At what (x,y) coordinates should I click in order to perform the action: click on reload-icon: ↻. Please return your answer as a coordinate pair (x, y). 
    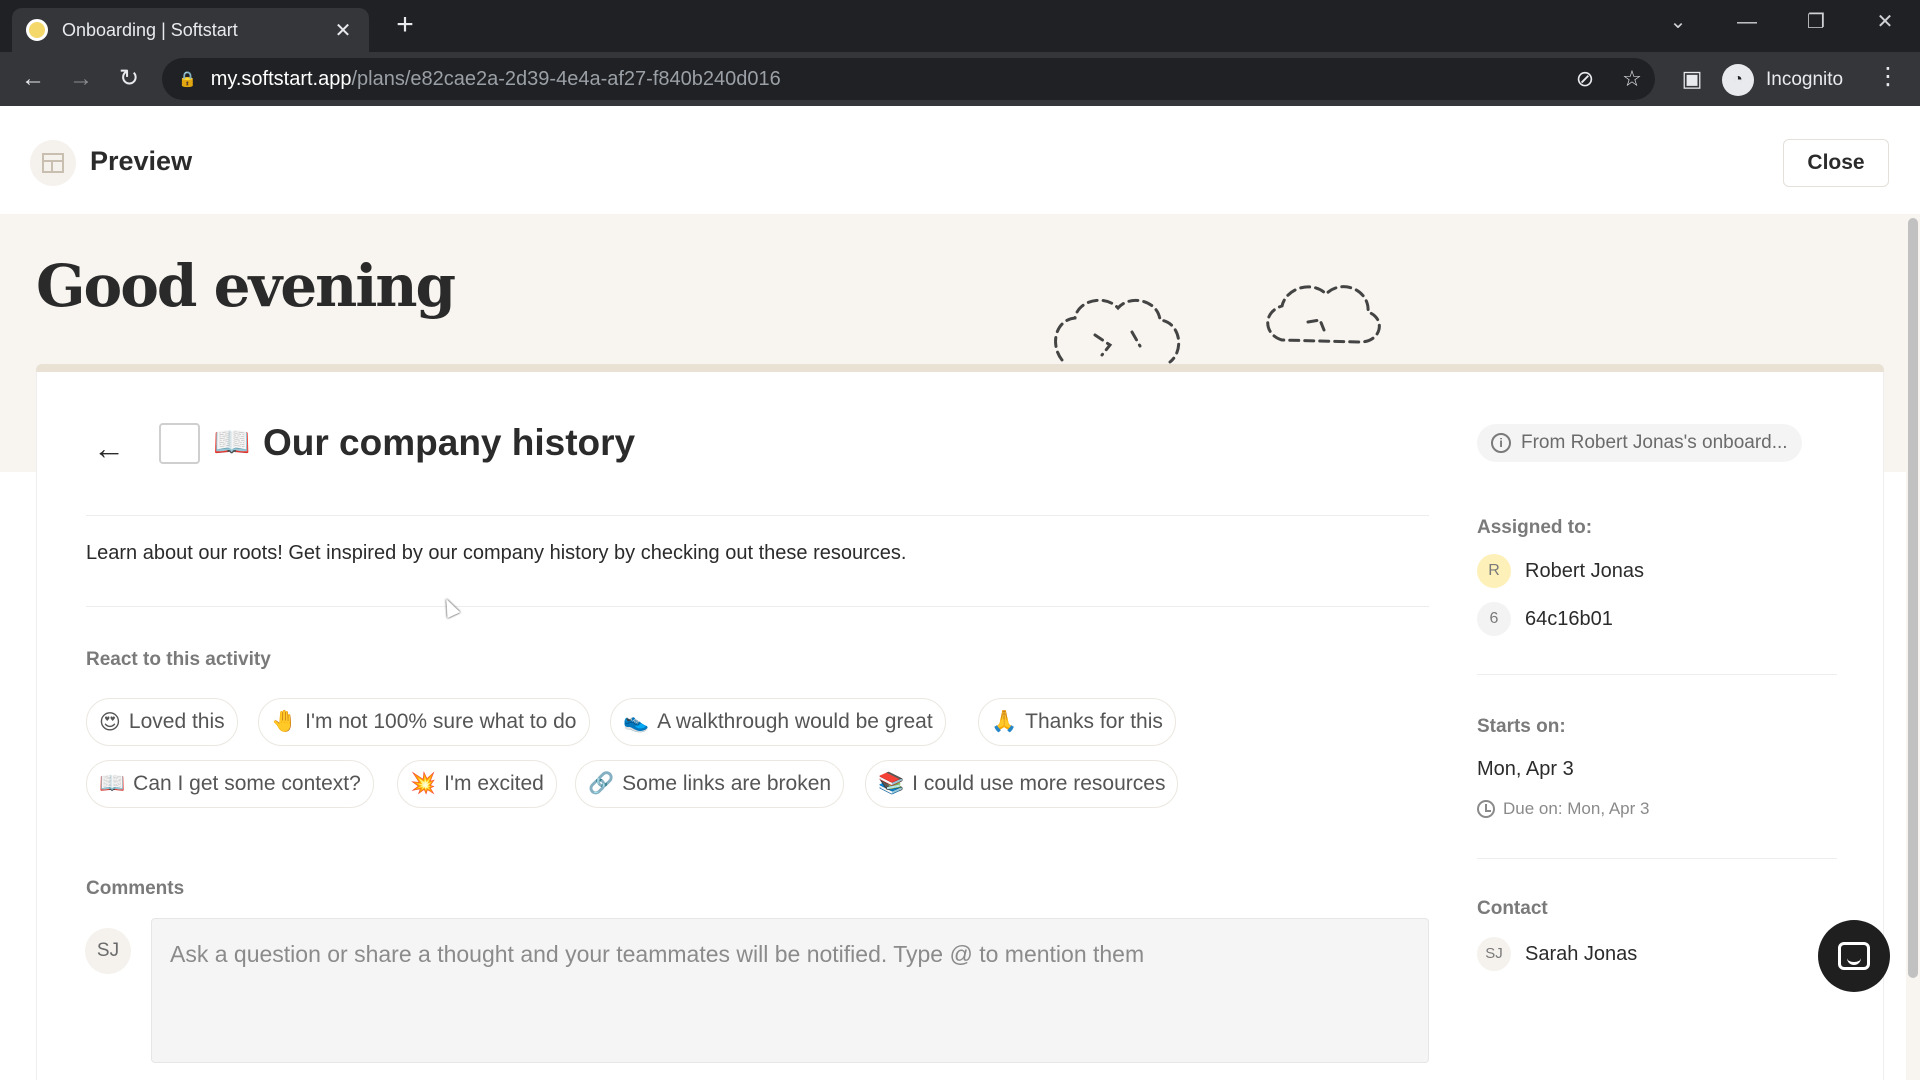
    Looking at the image, I should click on (129, 79).